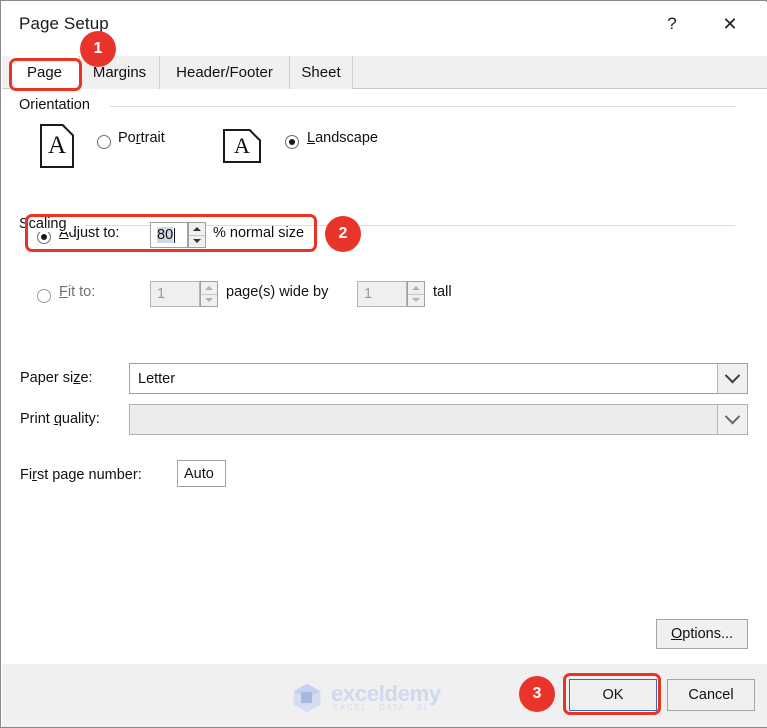 The height and width of the screenshot is (728, 767). Describe the element at coordinates (277, 292) in the screenshot. I see `fit-middle-text: page(s) wide by` at that location.